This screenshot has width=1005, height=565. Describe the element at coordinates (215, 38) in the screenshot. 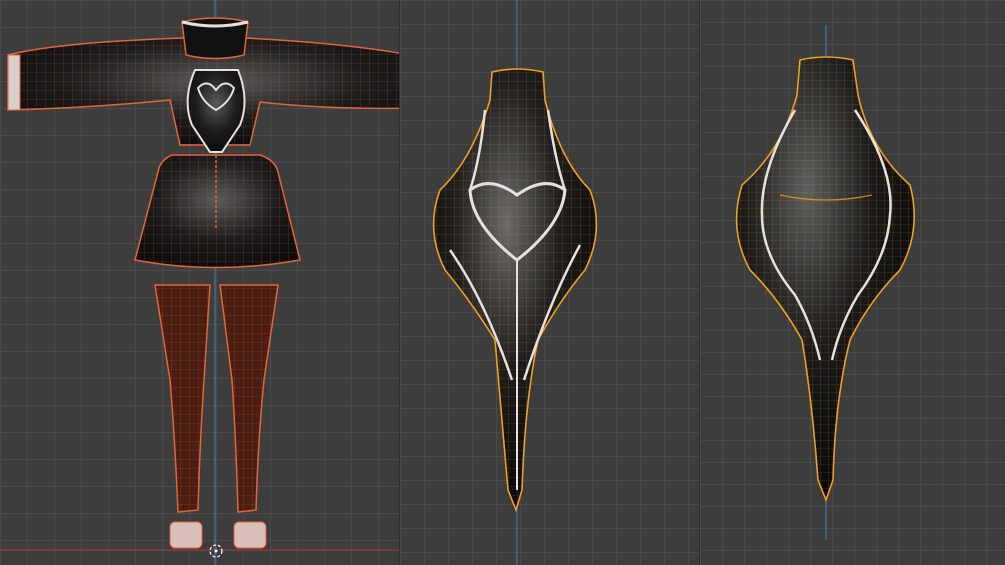

I see `collar-mesh` at that location.